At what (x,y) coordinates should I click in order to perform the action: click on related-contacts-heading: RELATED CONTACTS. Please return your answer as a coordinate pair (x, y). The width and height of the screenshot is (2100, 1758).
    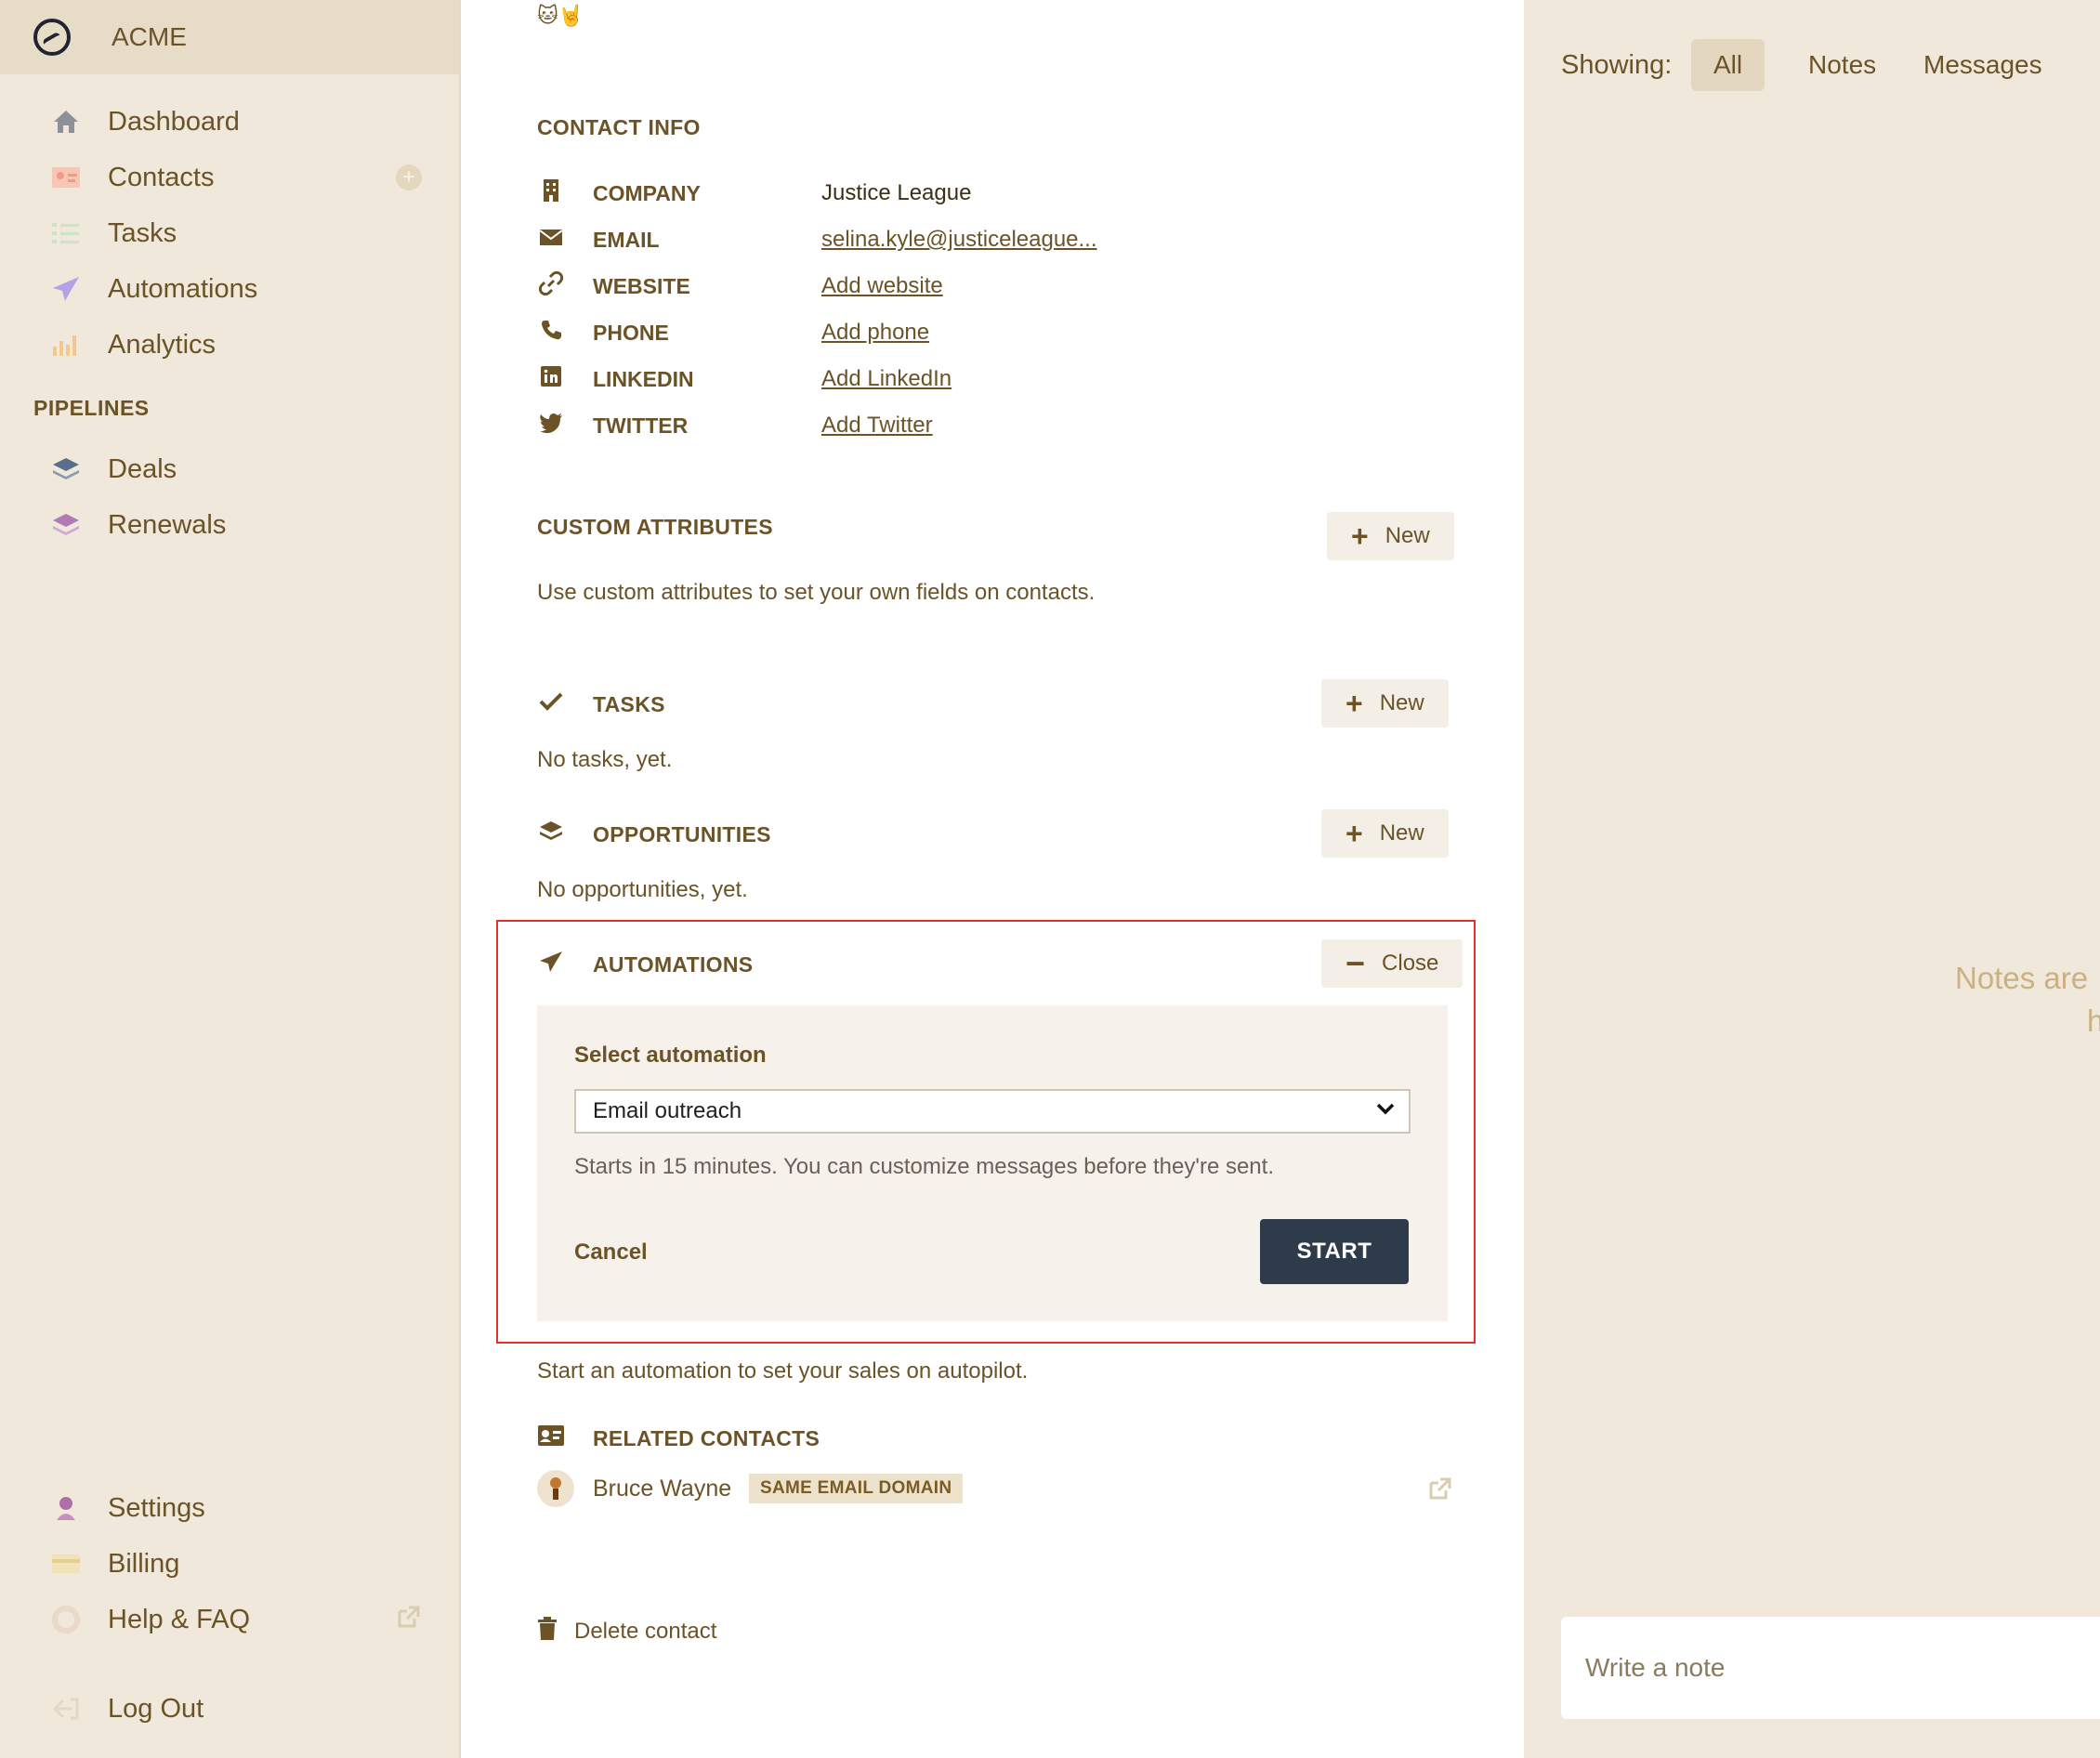
    Looking at the image, I should click on (706, 1437).